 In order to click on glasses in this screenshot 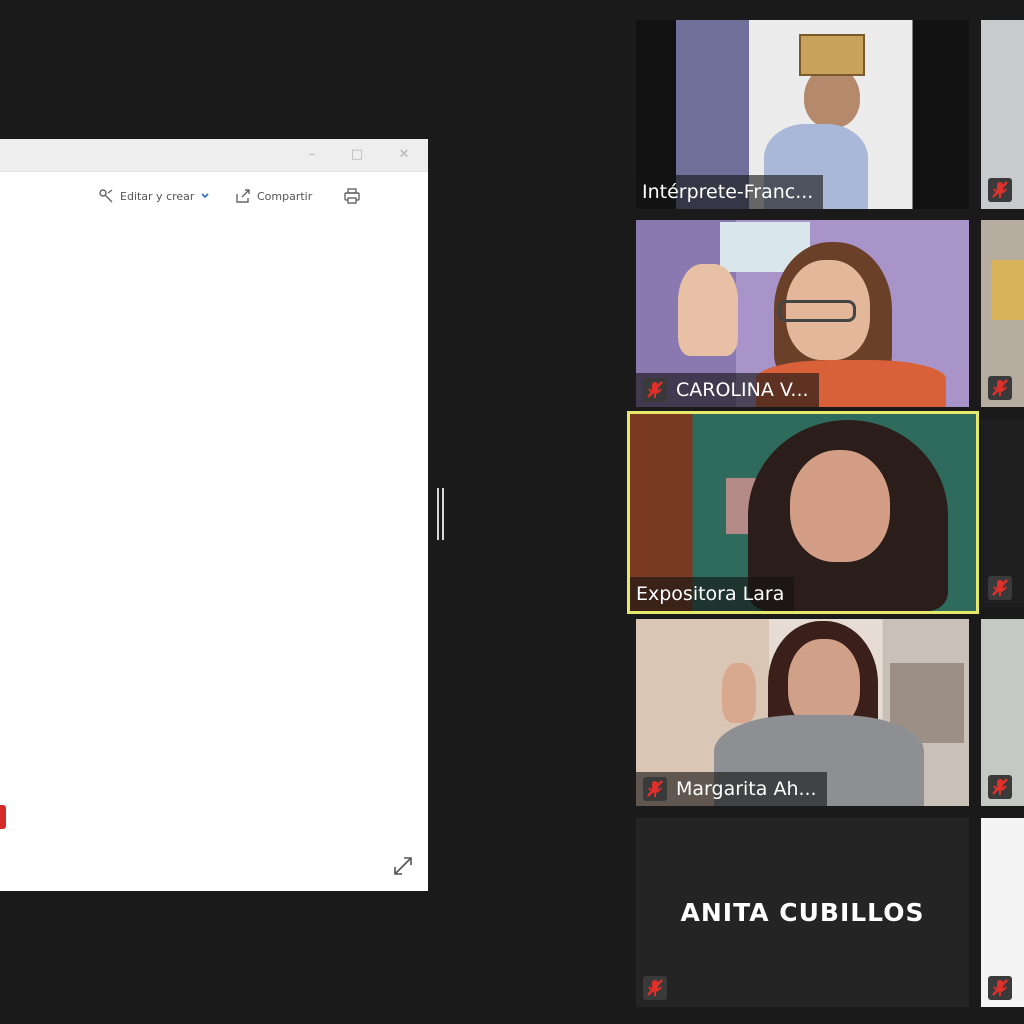, I will do `click(817, 311)`.